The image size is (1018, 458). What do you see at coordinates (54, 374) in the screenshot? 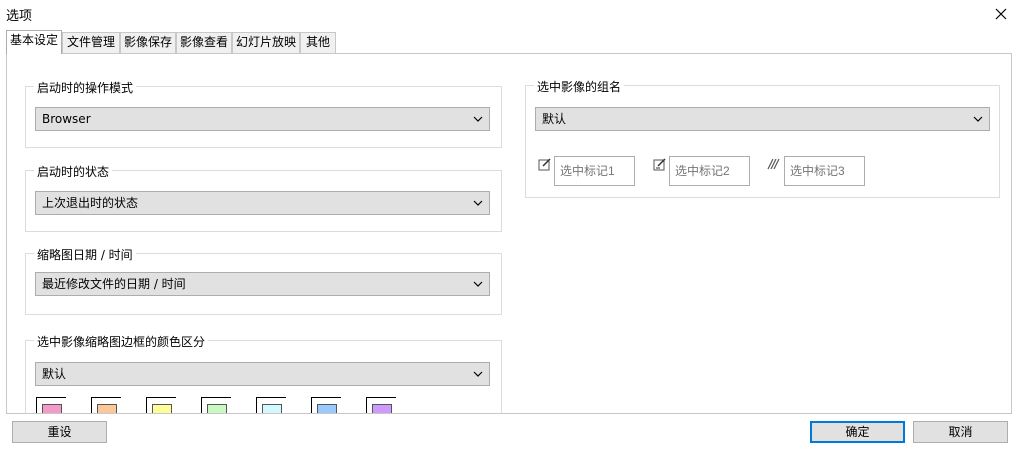
I see `border-color-value: 默认` at bounding box center [54, 374].